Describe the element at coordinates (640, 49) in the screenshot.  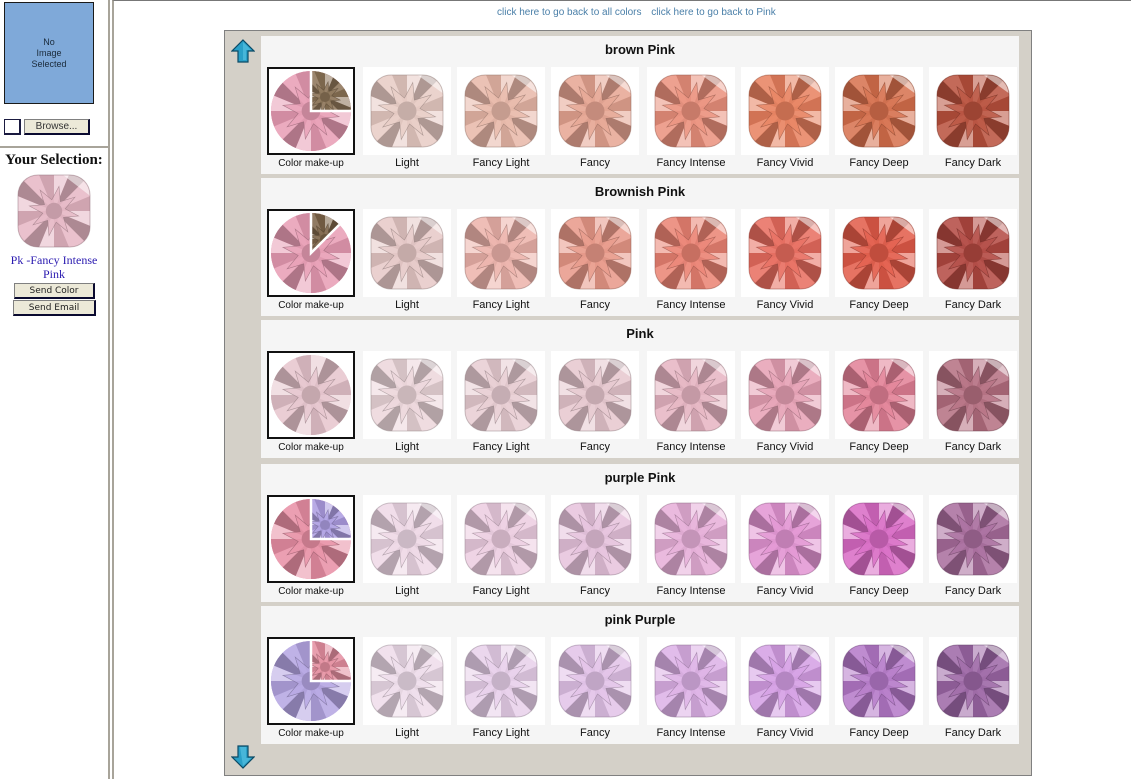
I see `section-title: brown Pink` at that location.